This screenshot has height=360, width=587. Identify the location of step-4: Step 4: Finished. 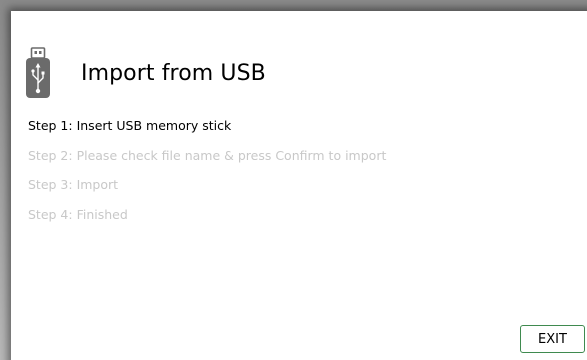
(78, 214).